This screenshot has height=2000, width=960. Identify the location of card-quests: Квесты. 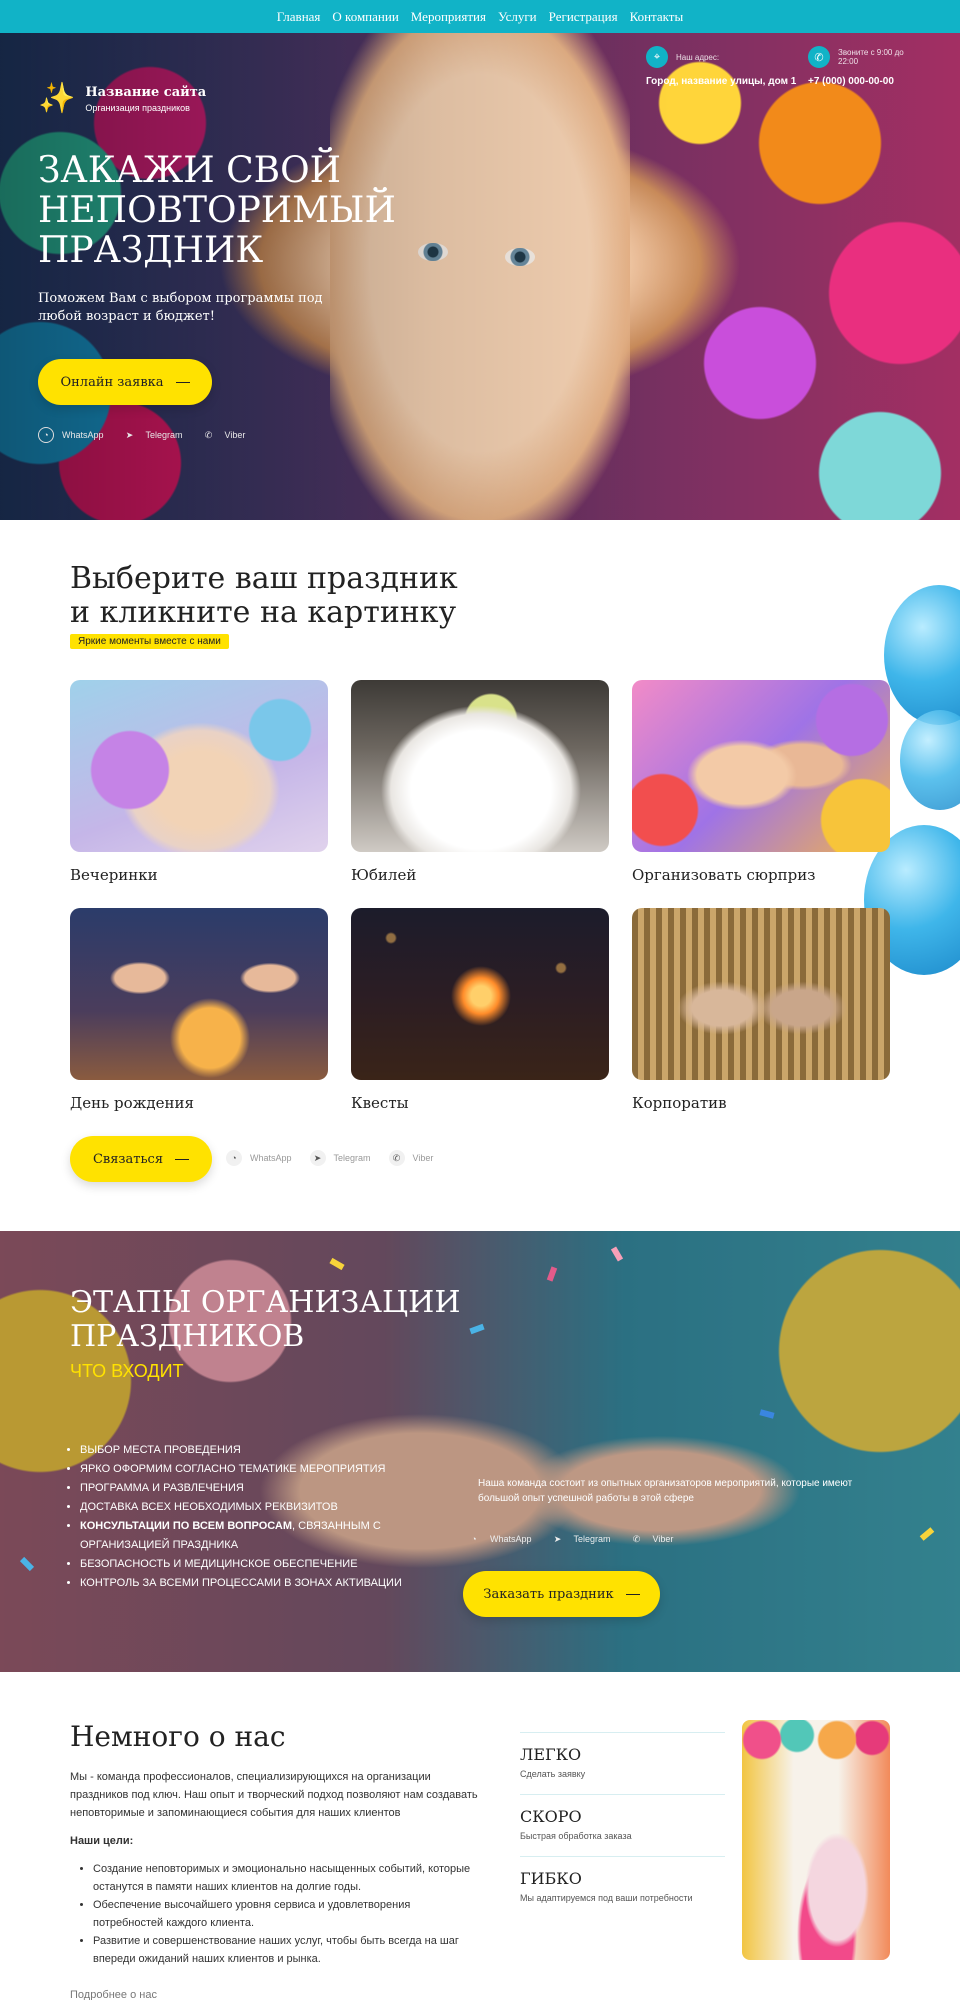
(480, 1010).